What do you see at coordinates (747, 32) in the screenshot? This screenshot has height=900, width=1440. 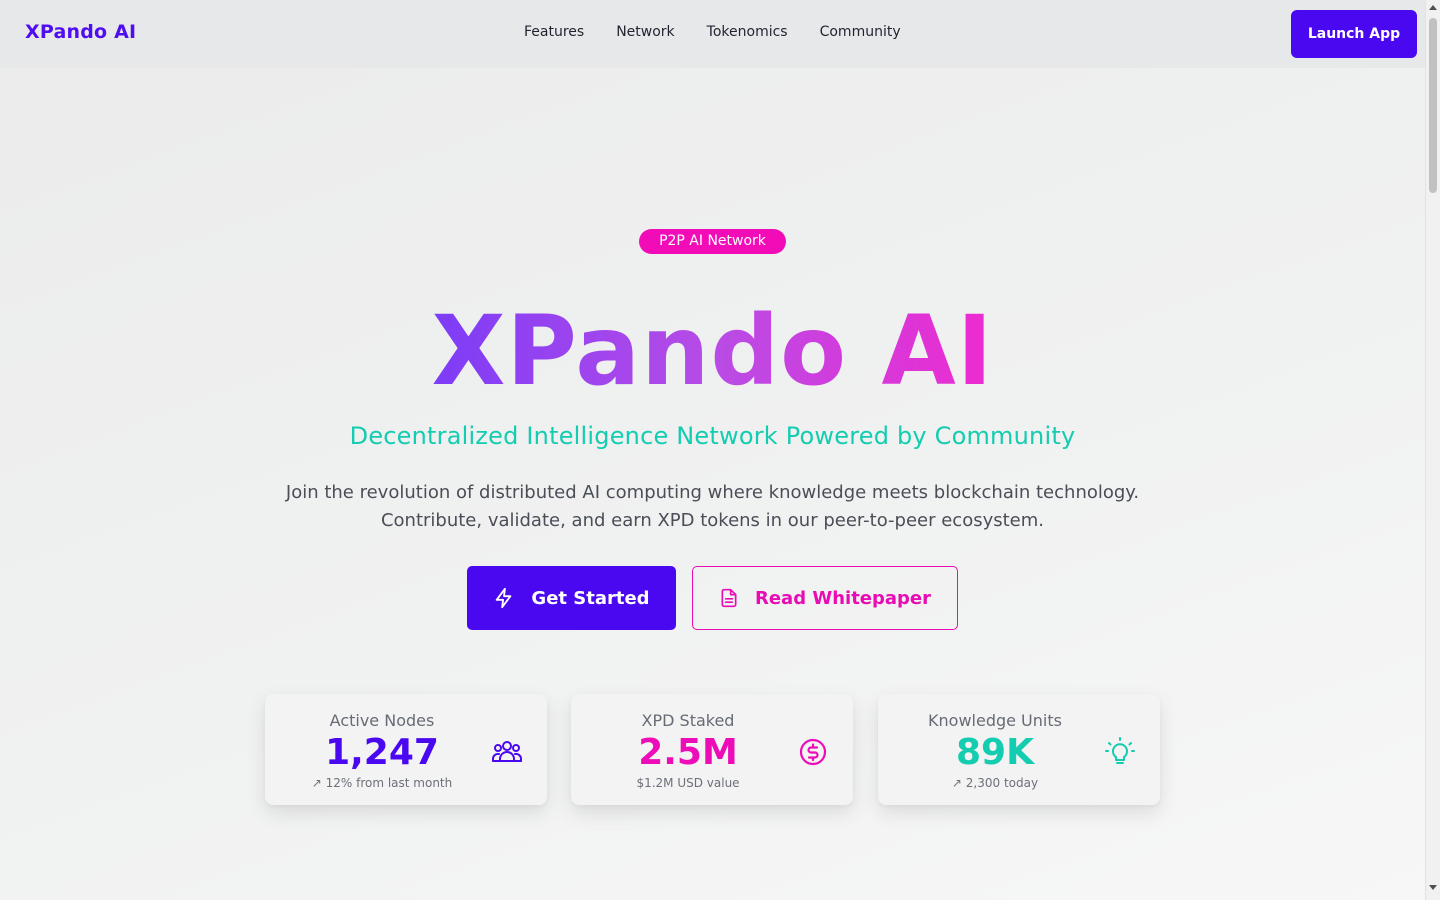 I see `nav-link-tokenomics: Tokenomics` at bounding box center [747, 32].